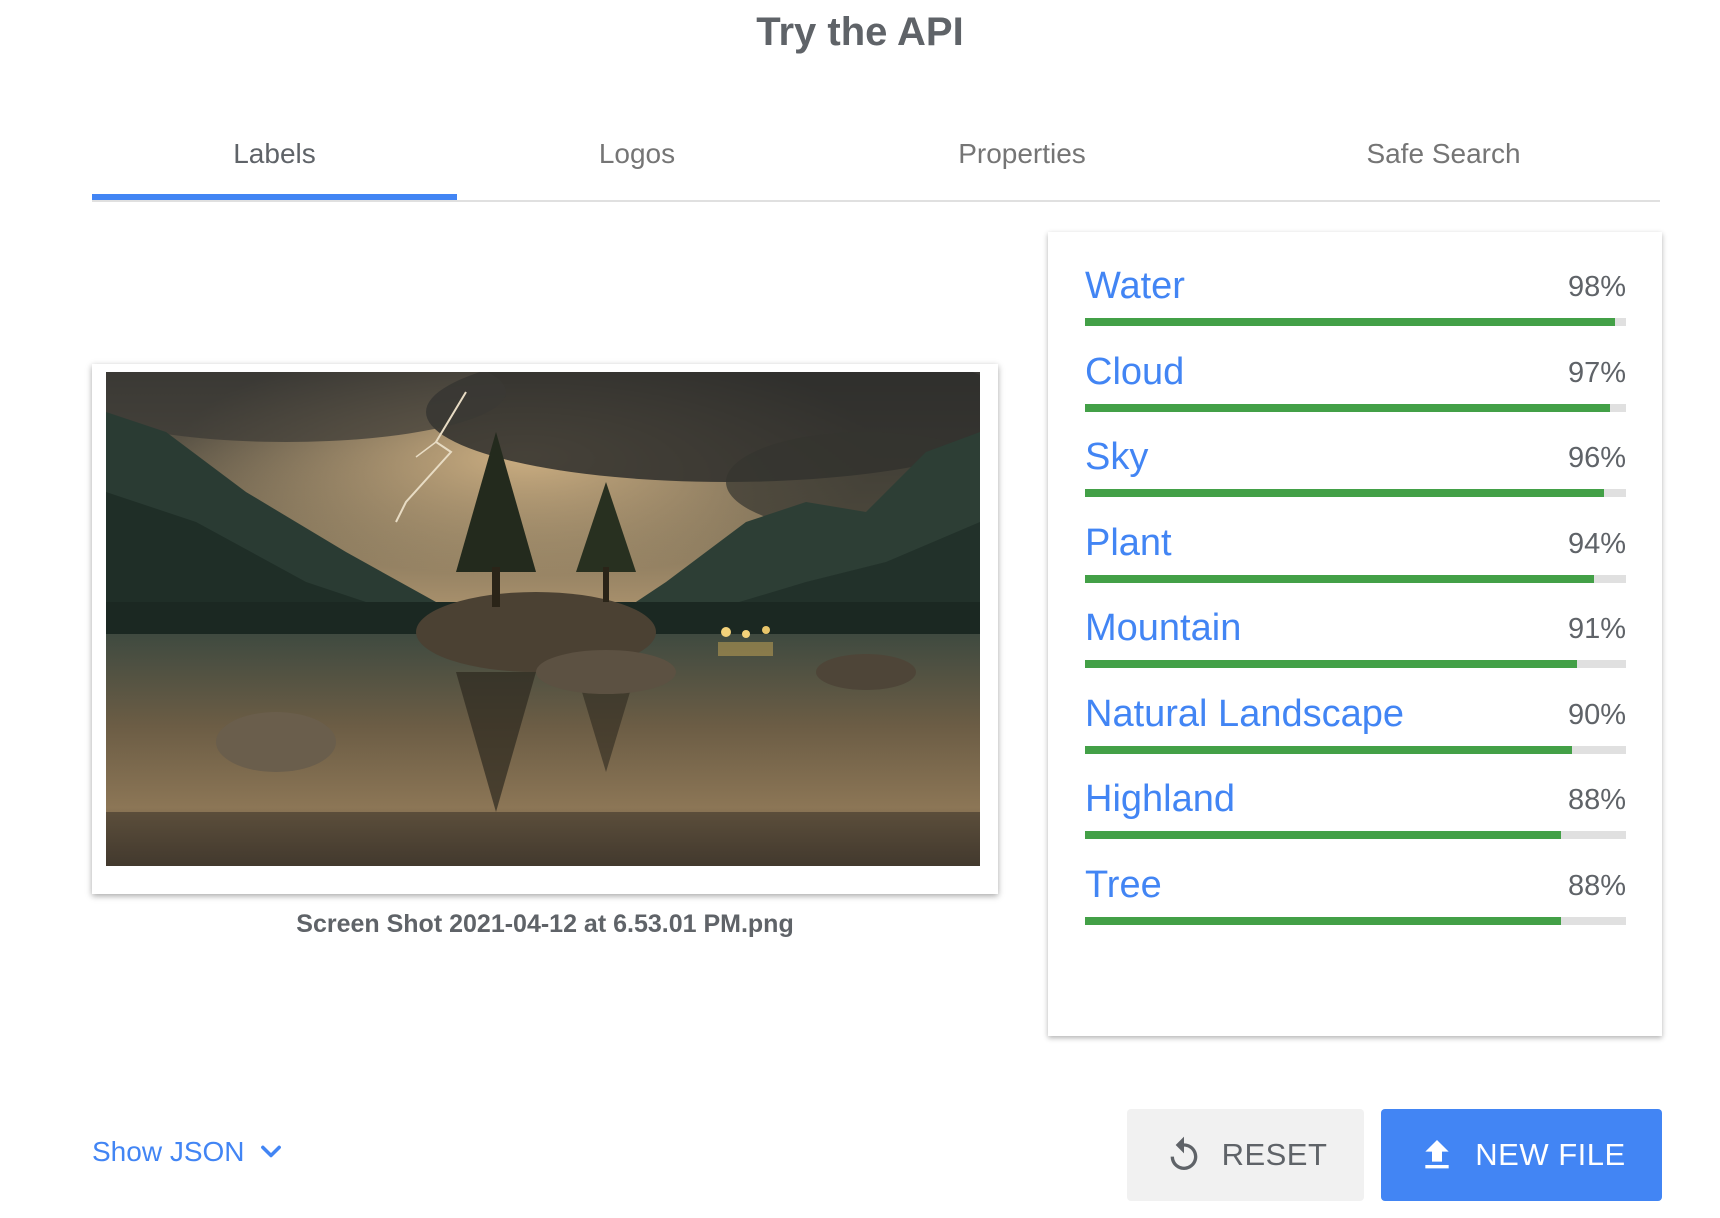 This screenshot has height=1218, width=1720. Describe the element at coordinates (1163, 628) in the screenshot. I see `label-name: Mountain` at that location.